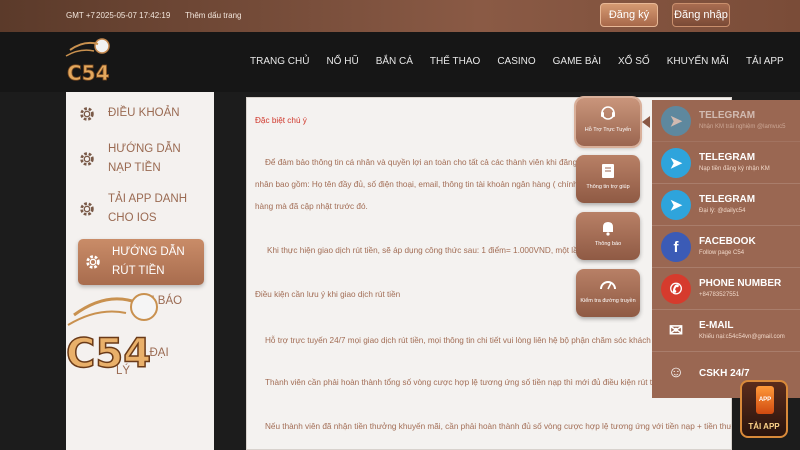  Describe the element at coordinates (634, 61) in the screenshot. I see `nav-lottery: XỔ SỐ` at that location.